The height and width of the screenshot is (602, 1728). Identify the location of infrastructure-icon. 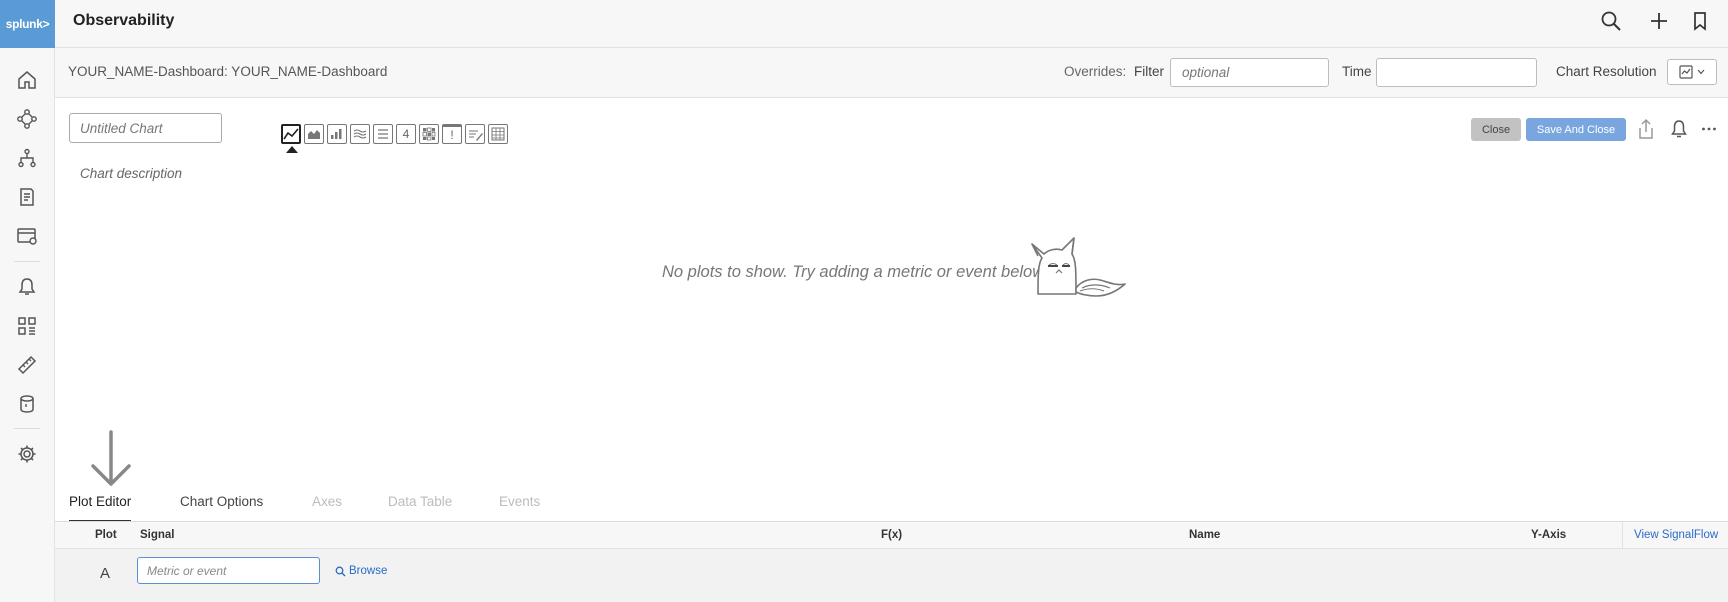
(27, 236).